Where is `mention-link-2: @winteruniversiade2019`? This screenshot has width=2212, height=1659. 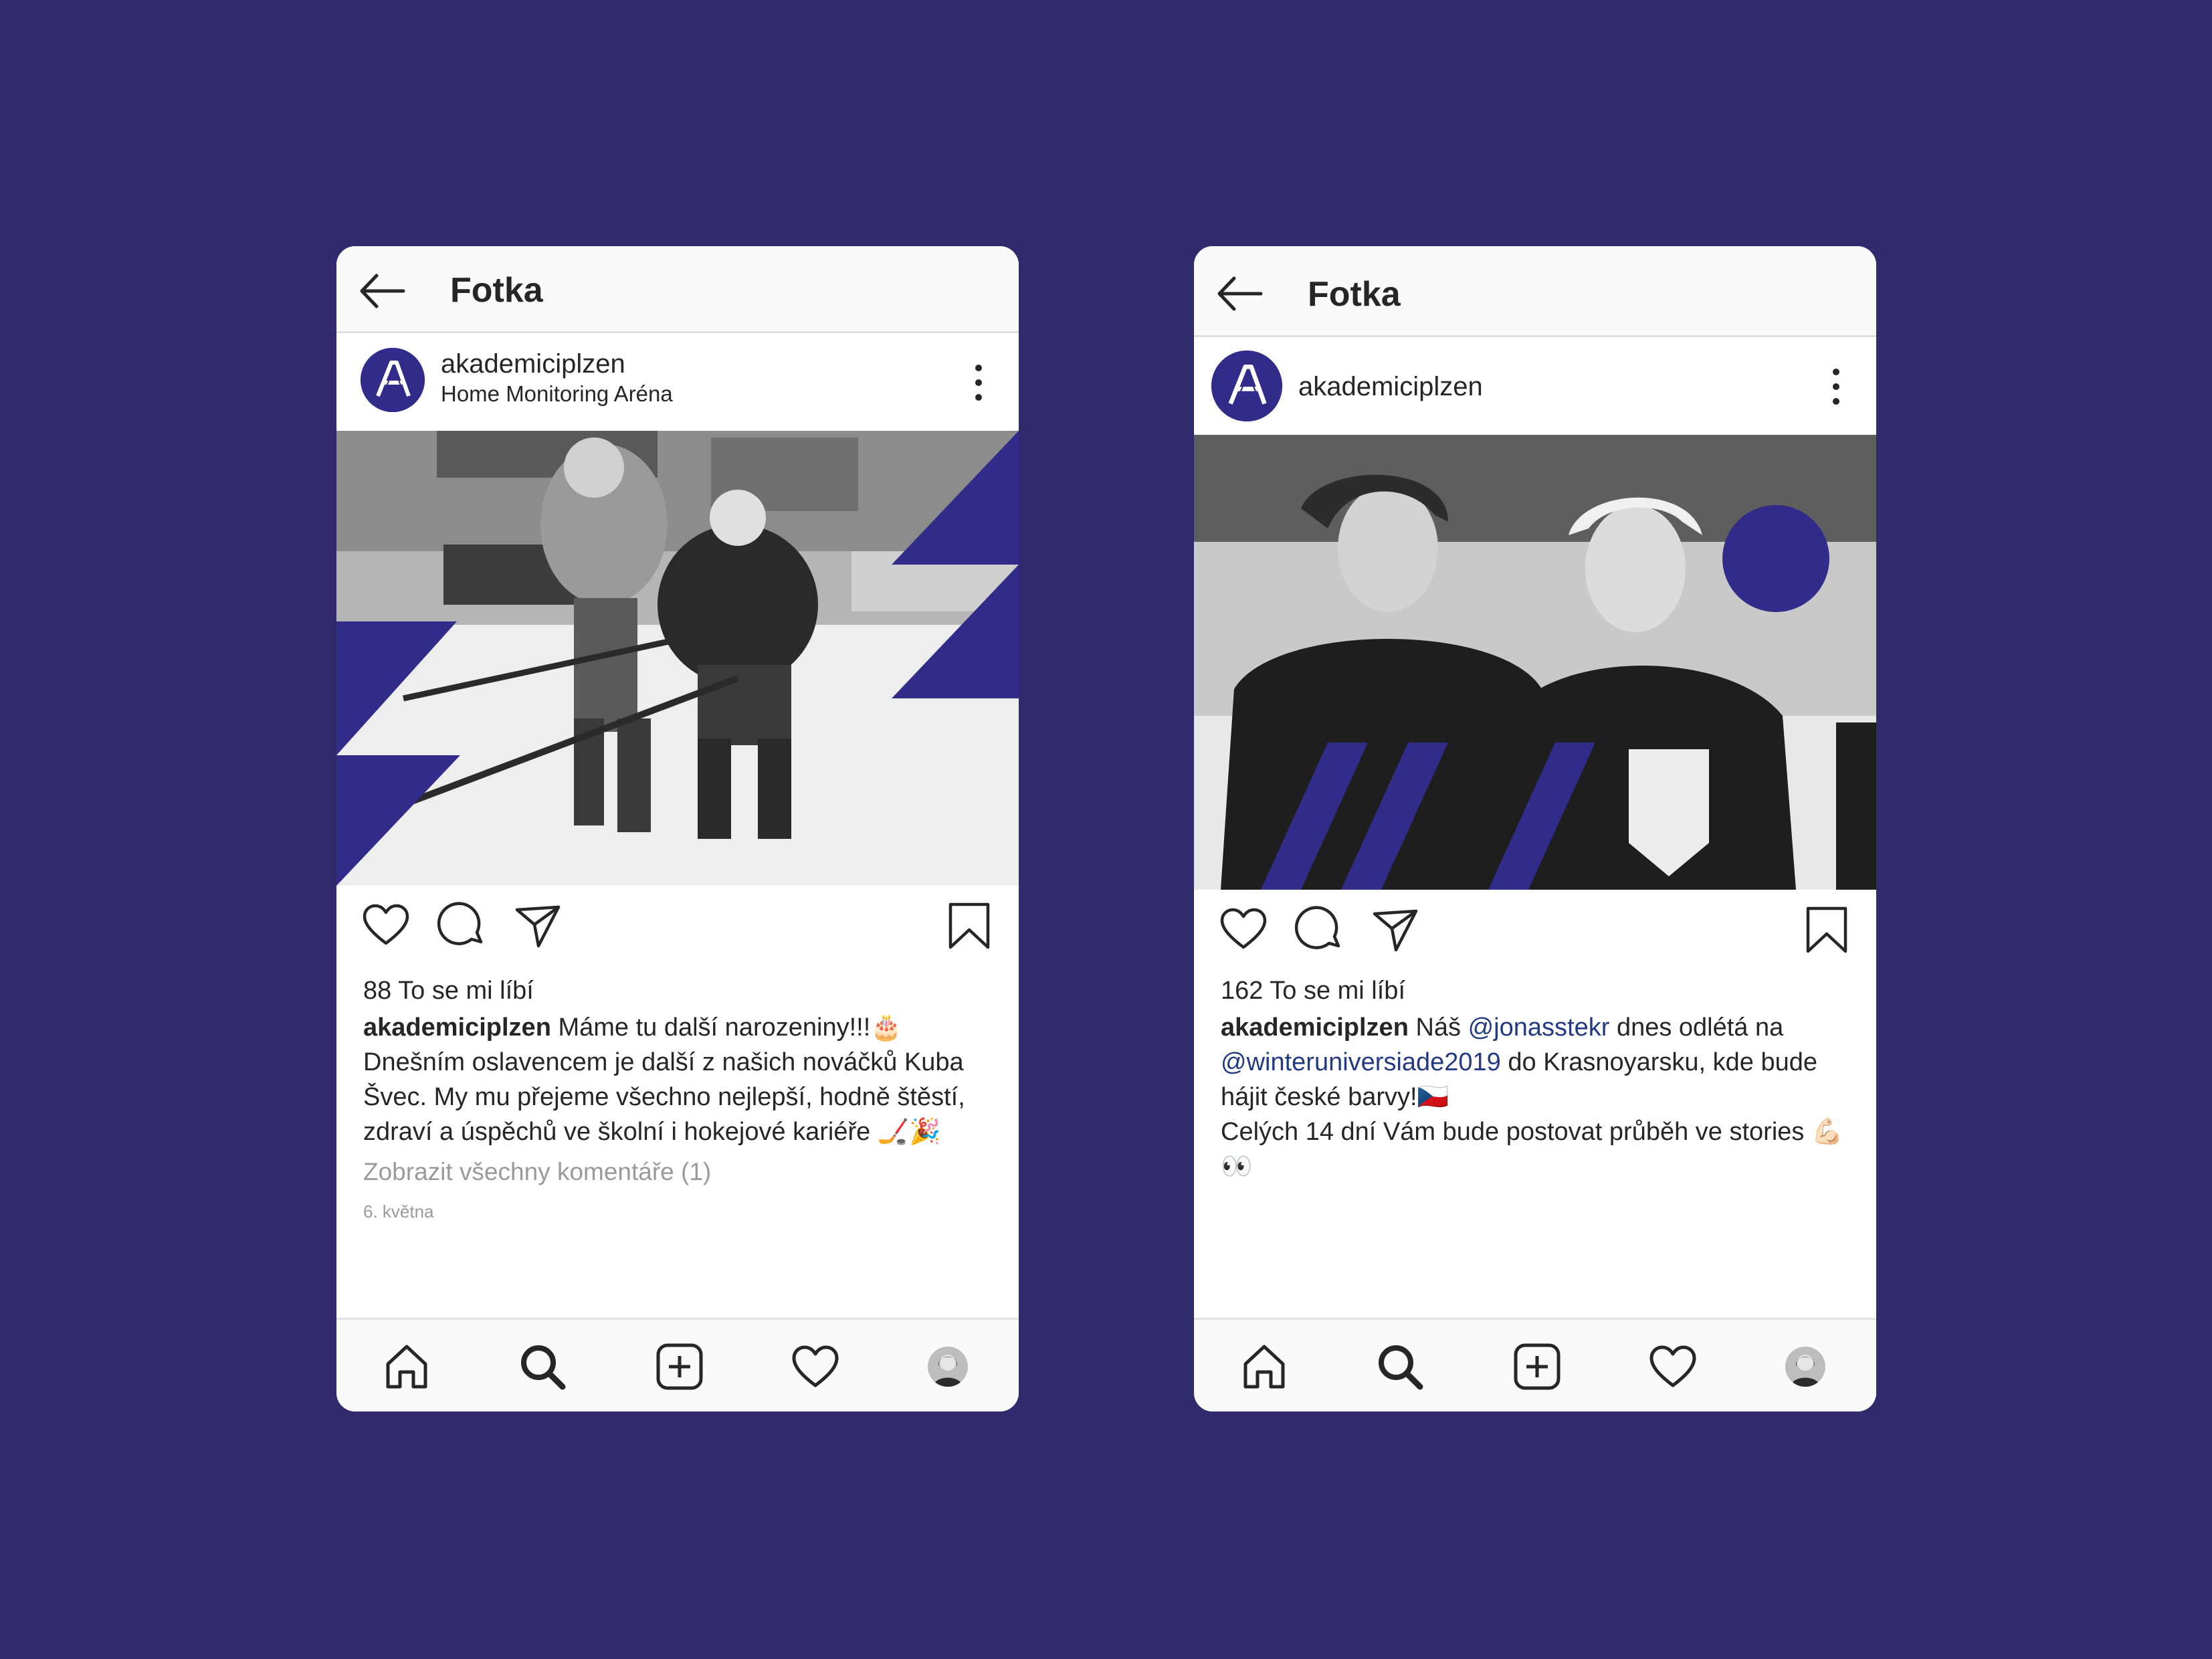 mention-link-2: @winteruniversiade2019 is located at coordinates (1361, 1062).